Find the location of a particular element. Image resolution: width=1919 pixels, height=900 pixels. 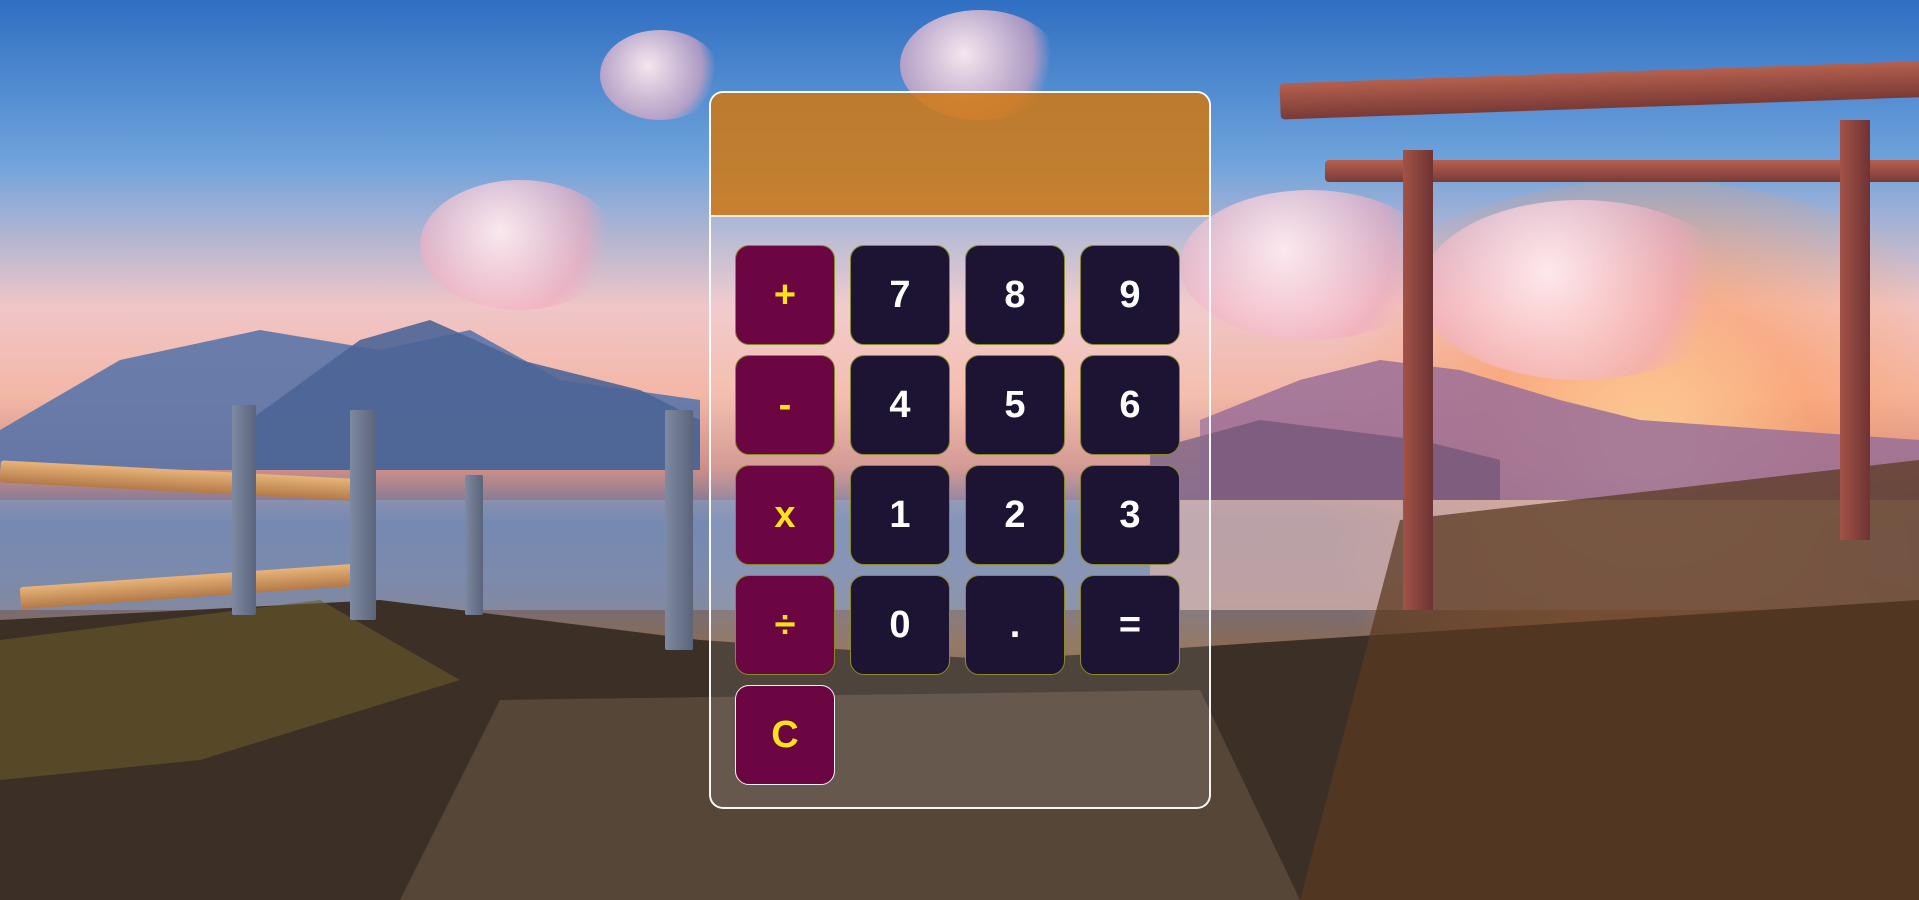

digit-0-button: 0 is located at coordinates (900, 625).